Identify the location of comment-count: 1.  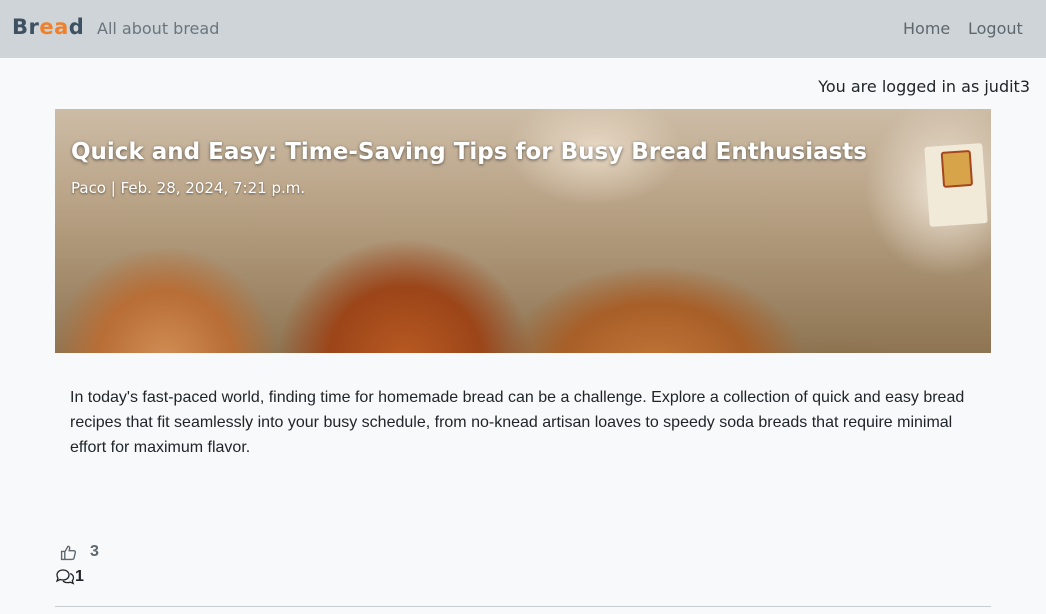
(79, 576).